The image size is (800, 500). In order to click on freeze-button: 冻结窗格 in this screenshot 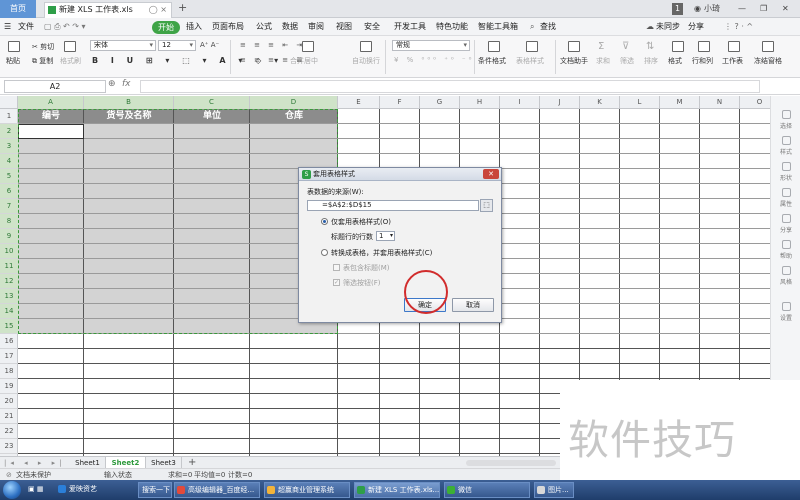, I will do `click(768, 61)`.